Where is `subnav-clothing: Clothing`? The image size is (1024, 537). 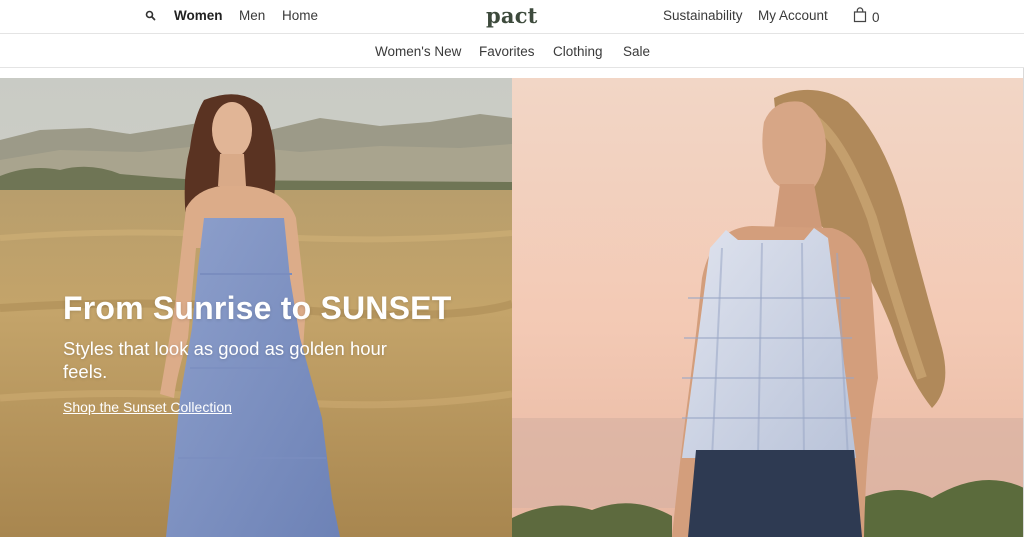 subnav-clothing: Clothing is located at coordinates (578, 51).